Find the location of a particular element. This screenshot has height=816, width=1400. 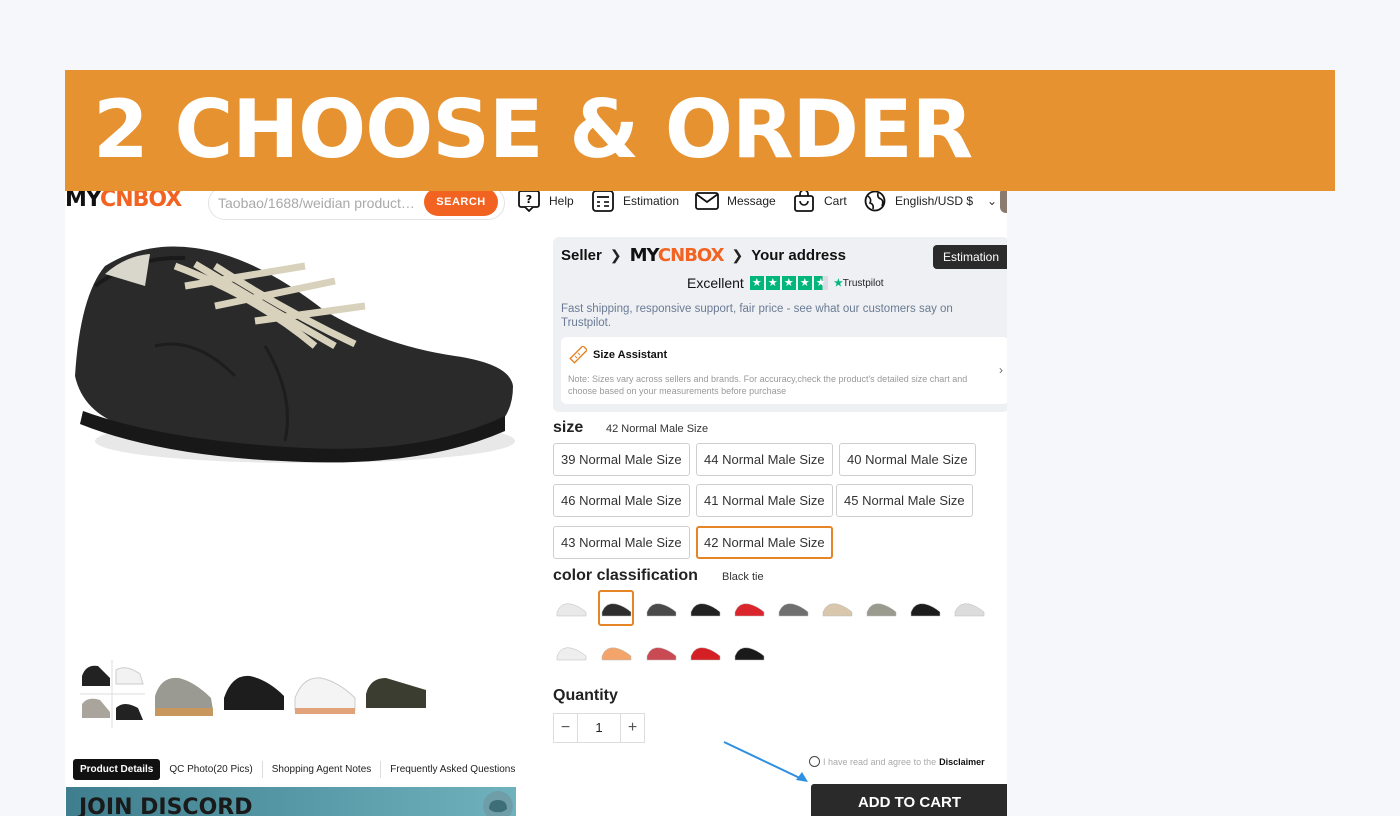

agree-text: I have read and agree to the is located at coordinates (880, 761).